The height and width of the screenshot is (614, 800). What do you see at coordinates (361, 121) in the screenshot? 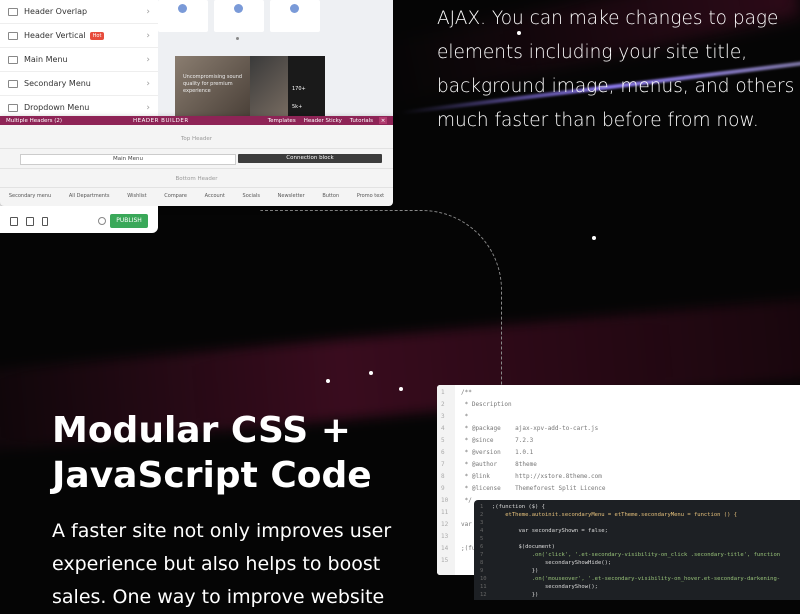
I see `tutorials-link: Tutorials` at bounding box center [361, 121].